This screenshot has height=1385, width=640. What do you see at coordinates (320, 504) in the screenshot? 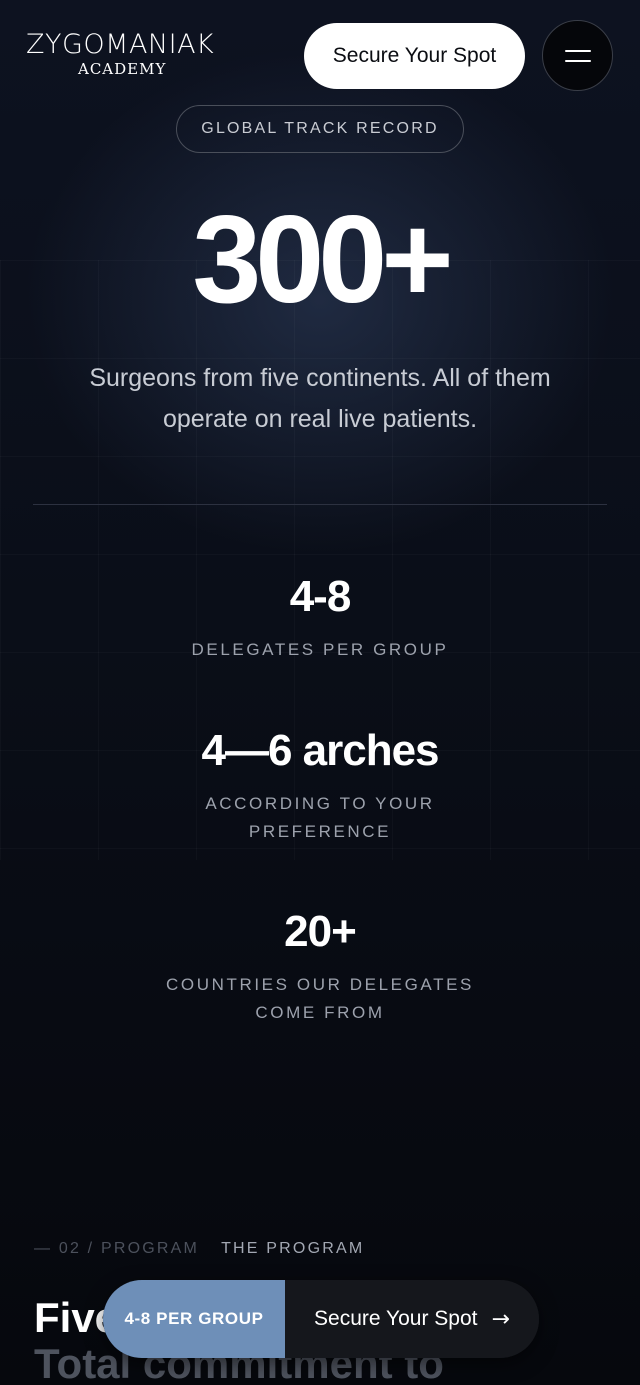
I see `section-divider` at bounding box center [320, 504].